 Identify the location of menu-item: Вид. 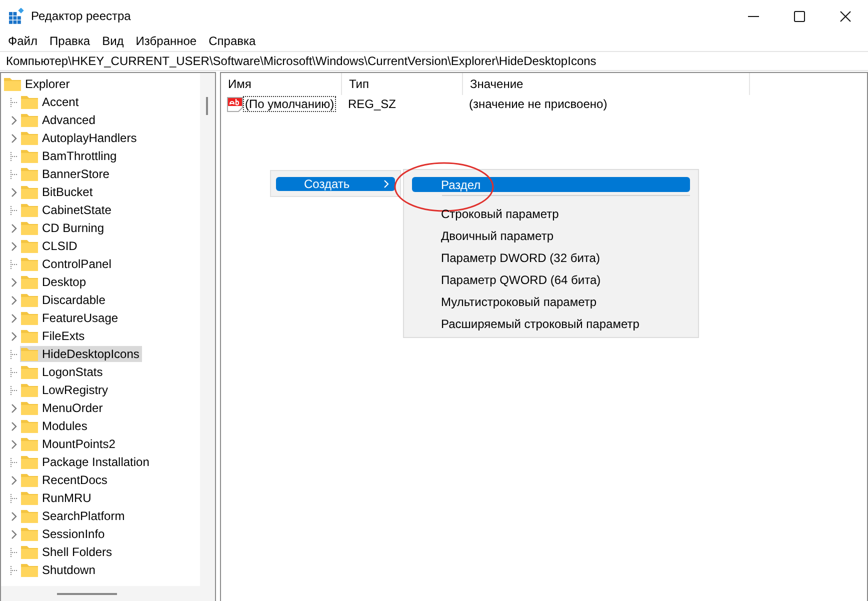
(113, 41).